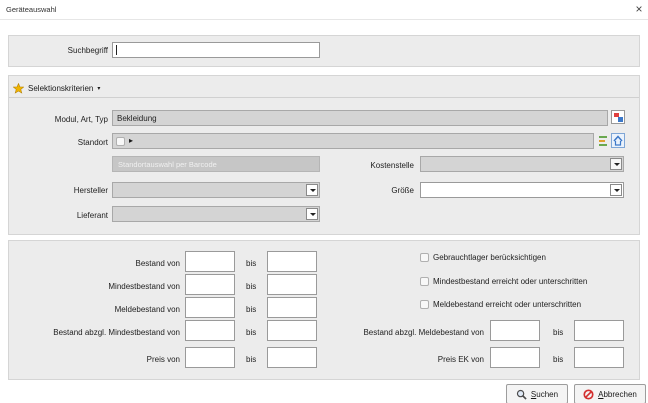  Describe the element at coordinates (424, 257) in the screenshot. I see `gebrauchtlager-checkbox` at that location.